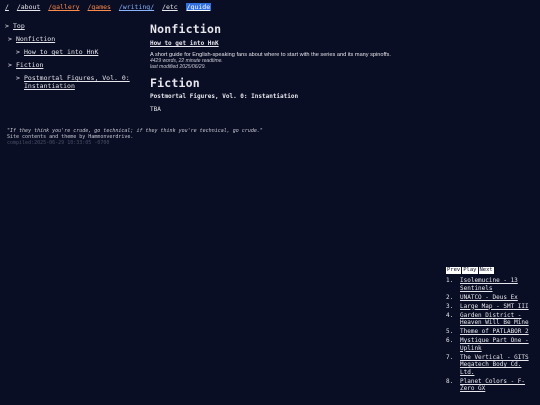 Image resolution: width=540 pixels, height=405 pixels. I want to click on toc-item-how-to: > How to get into HnK, so click(80, 52).